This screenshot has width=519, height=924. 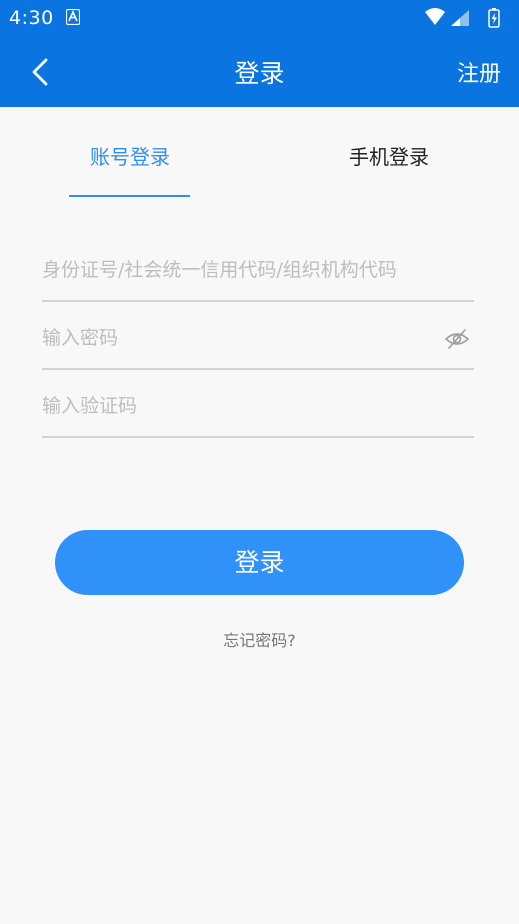 I want to click on verification-code-field, so click(x=258, y=407).